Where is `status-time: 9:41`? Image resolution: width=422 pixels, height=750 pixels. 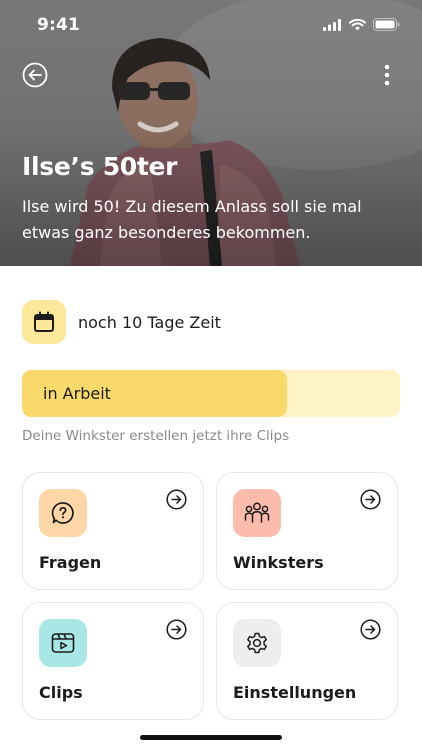
status-time: 9:41 is located at coordinates (59, 25).